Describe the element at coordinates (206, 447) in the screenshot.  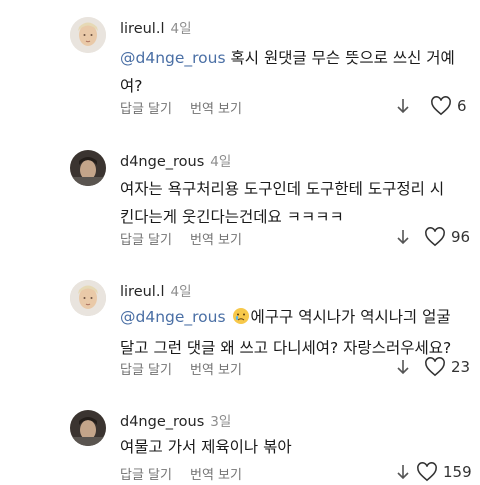
I see `comment-text-line1: 여물고 가서 제육이나 볶아` at that location.